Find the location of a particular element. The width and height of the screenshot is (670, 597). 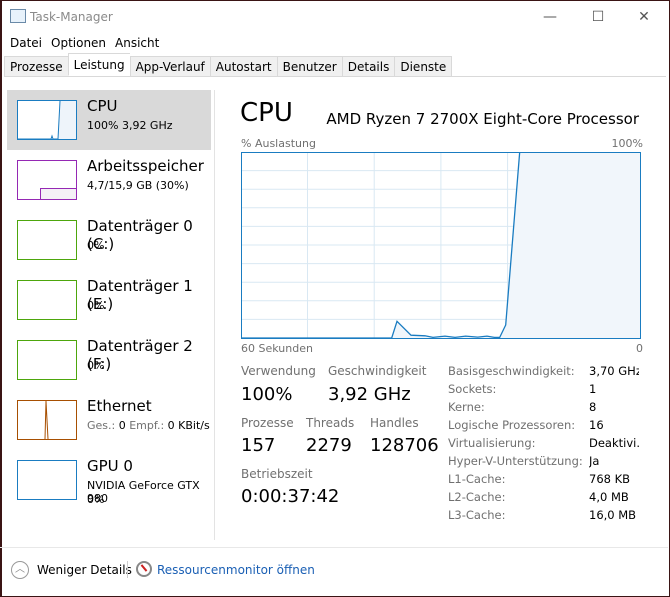

receive-label: Empf.: is located at coordinates (147, 425).